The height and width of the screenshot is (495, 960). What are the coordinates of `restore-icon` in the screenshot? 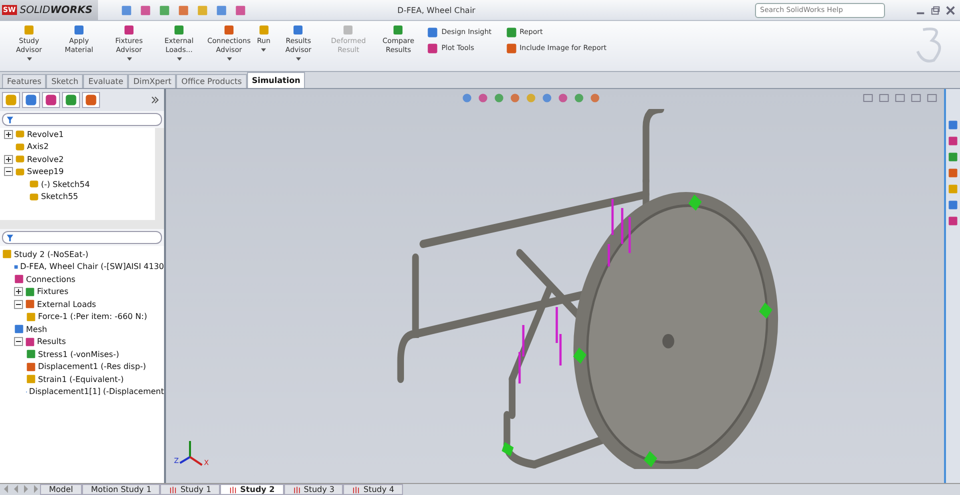 It's located at (935, 10).